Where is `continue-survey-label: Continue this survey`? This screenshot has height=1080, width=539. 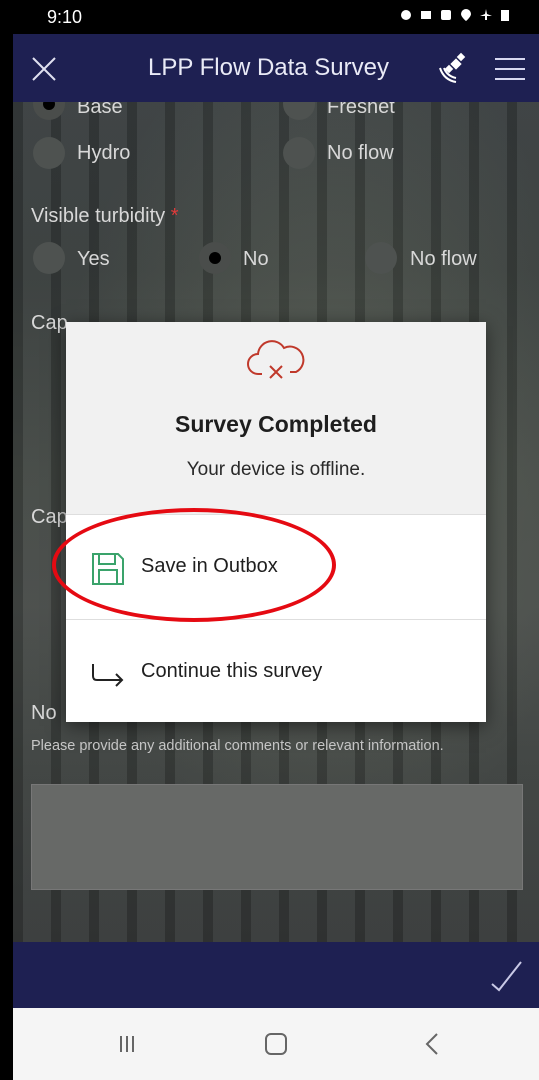
continue-survey-label: Continue this survey is located at coordinates (232, 671).